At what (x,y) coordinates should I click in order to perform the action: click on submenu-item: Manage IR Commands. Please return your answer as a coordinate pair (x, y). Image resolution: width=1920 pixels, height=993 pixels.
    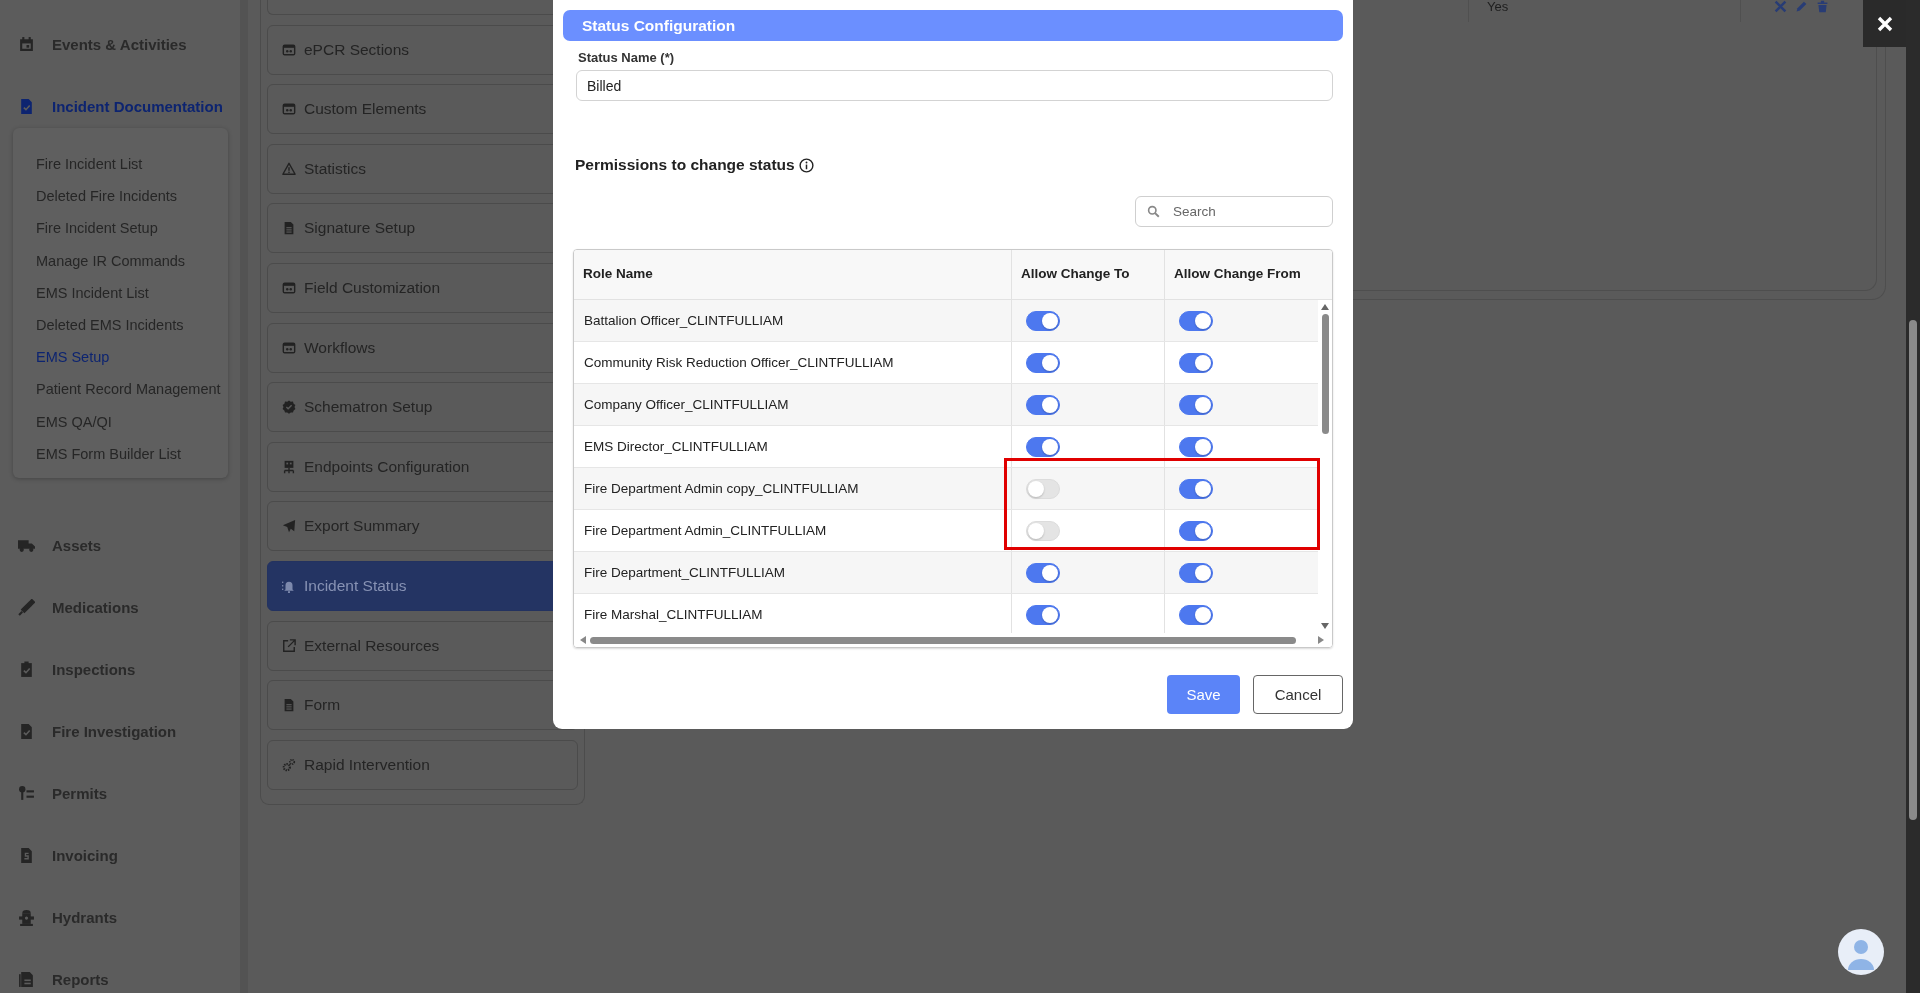
    Looking at the image, I should click on (132, 260).